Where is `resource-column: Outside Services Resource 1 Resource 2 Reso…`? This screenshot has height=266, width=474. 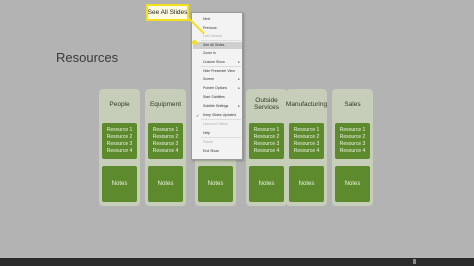 resource-column: Outside Services Resource 1 Resource 2 Reso… is located at coordinates (266, 147).